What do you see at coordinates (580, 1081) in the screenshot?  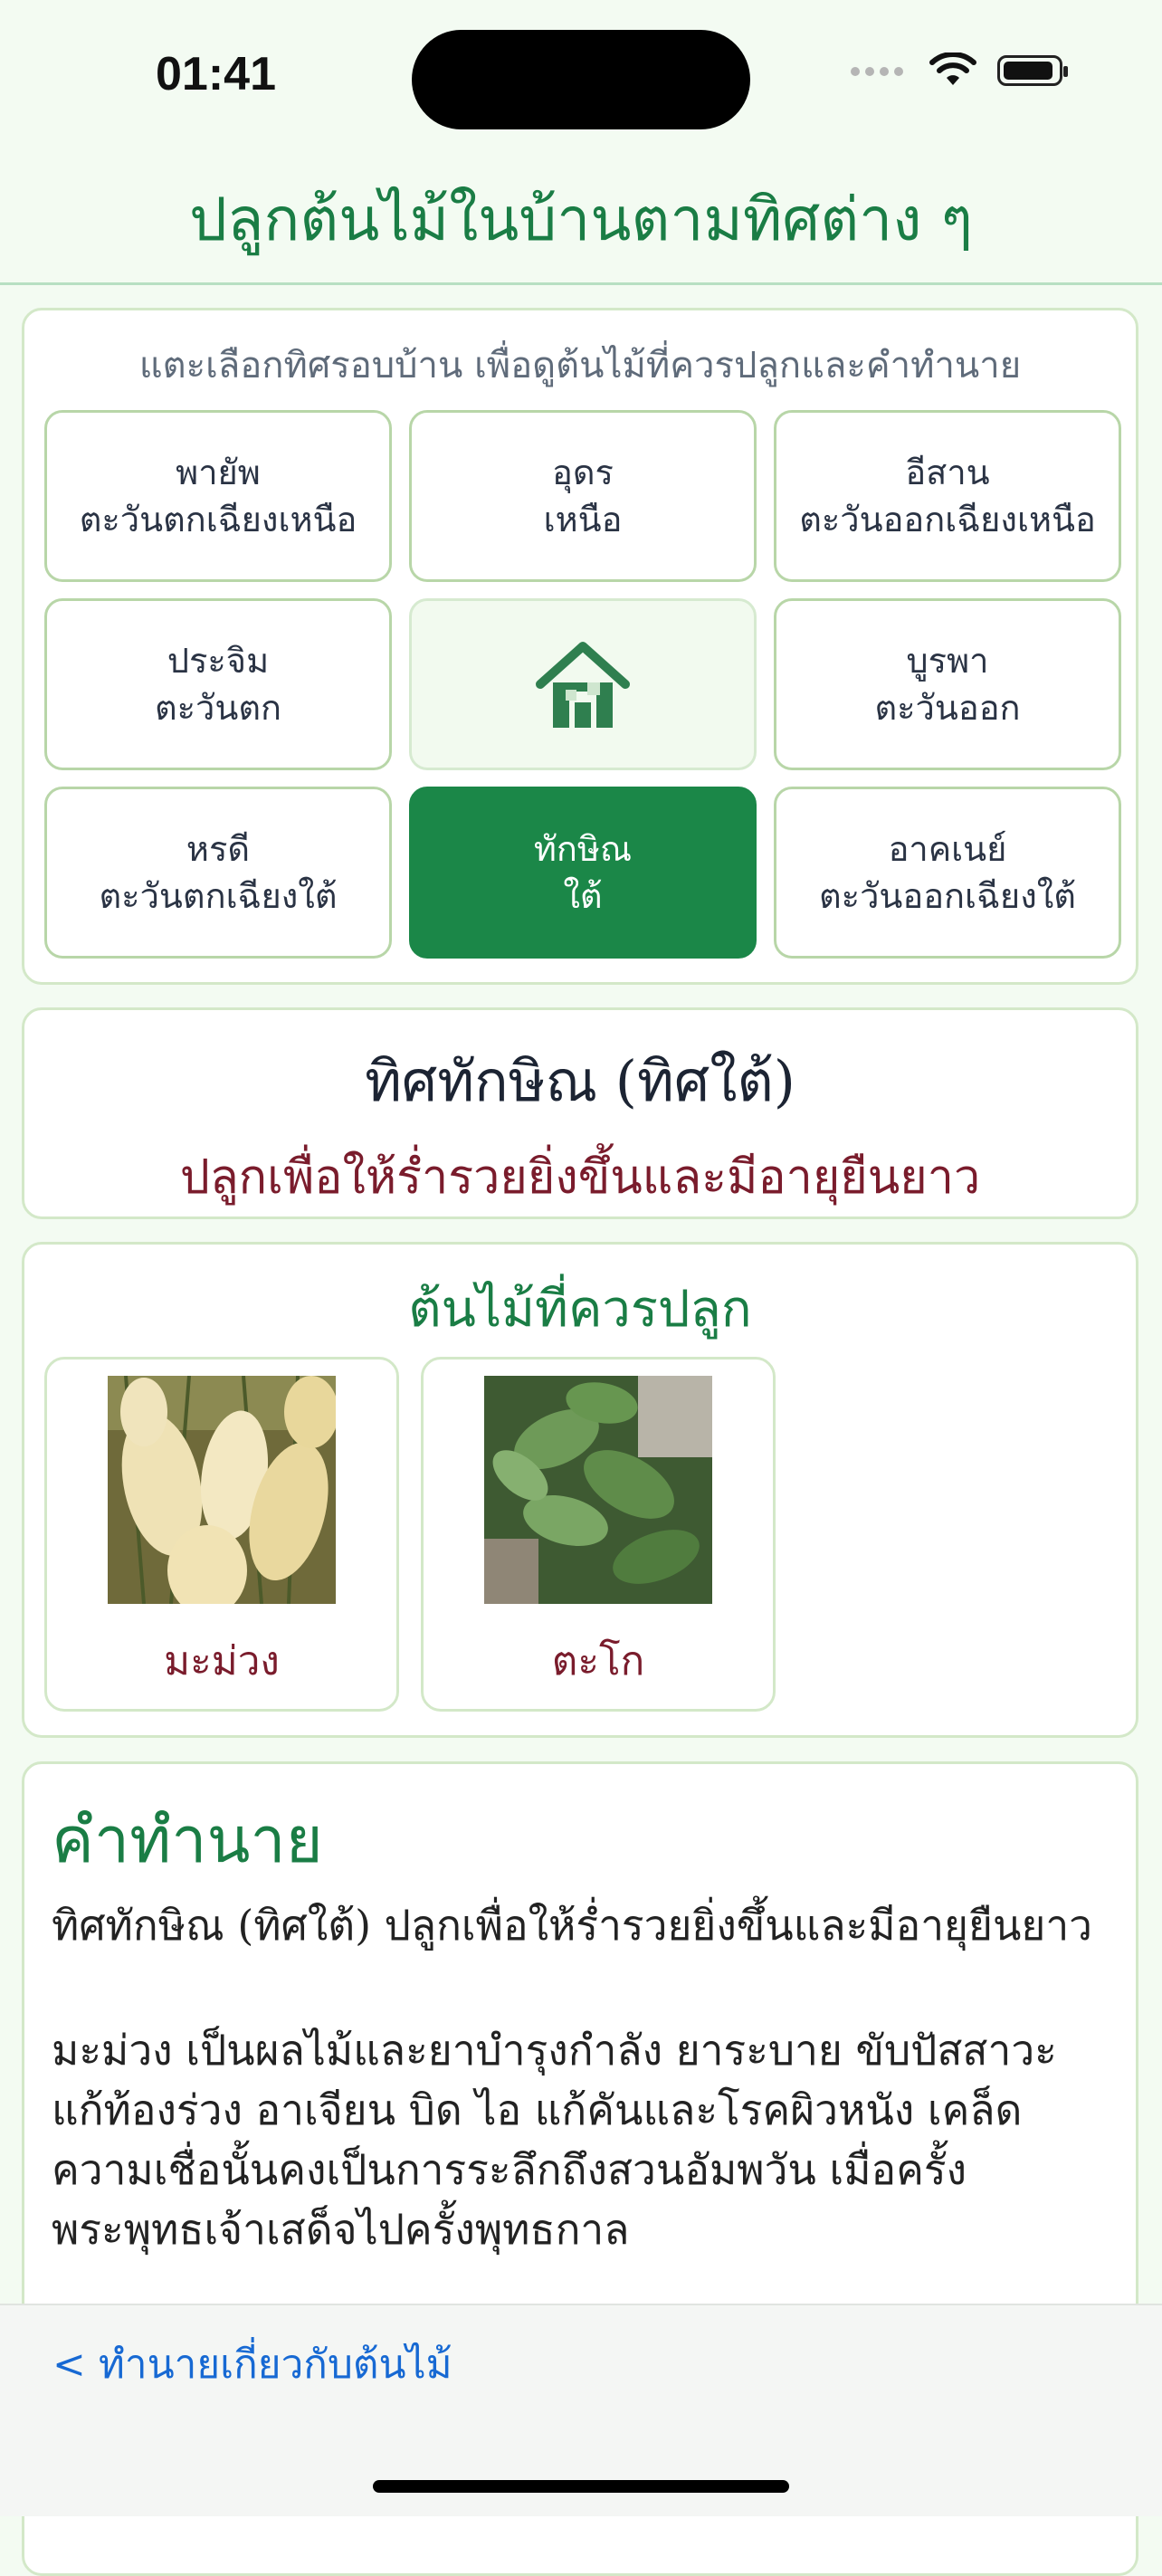 I see `selected-direction-title: ทิศทักษิณ (ทิศใต้)` at bounding box center [580, 1081].